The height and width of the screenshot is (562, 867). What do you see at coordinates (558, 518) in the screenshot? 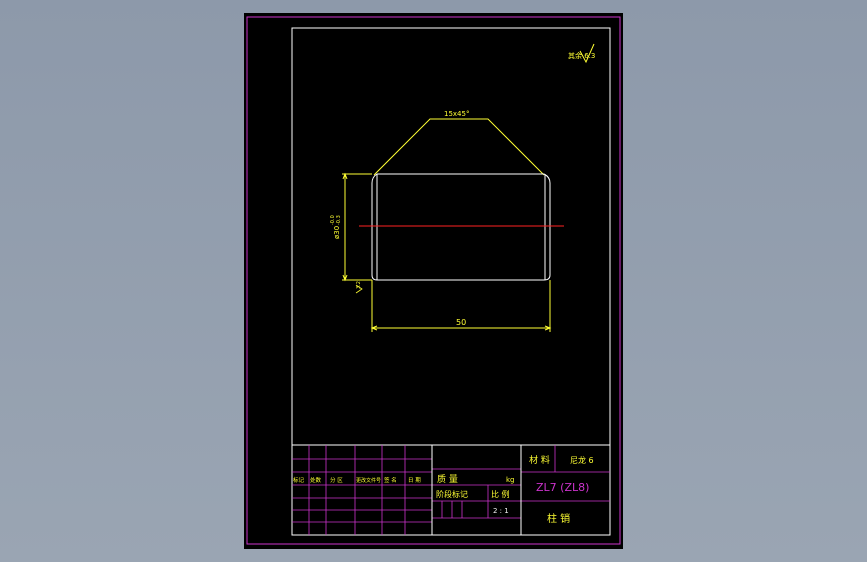
I see `part-name: 柱 销` at bounding box center [558, 518].